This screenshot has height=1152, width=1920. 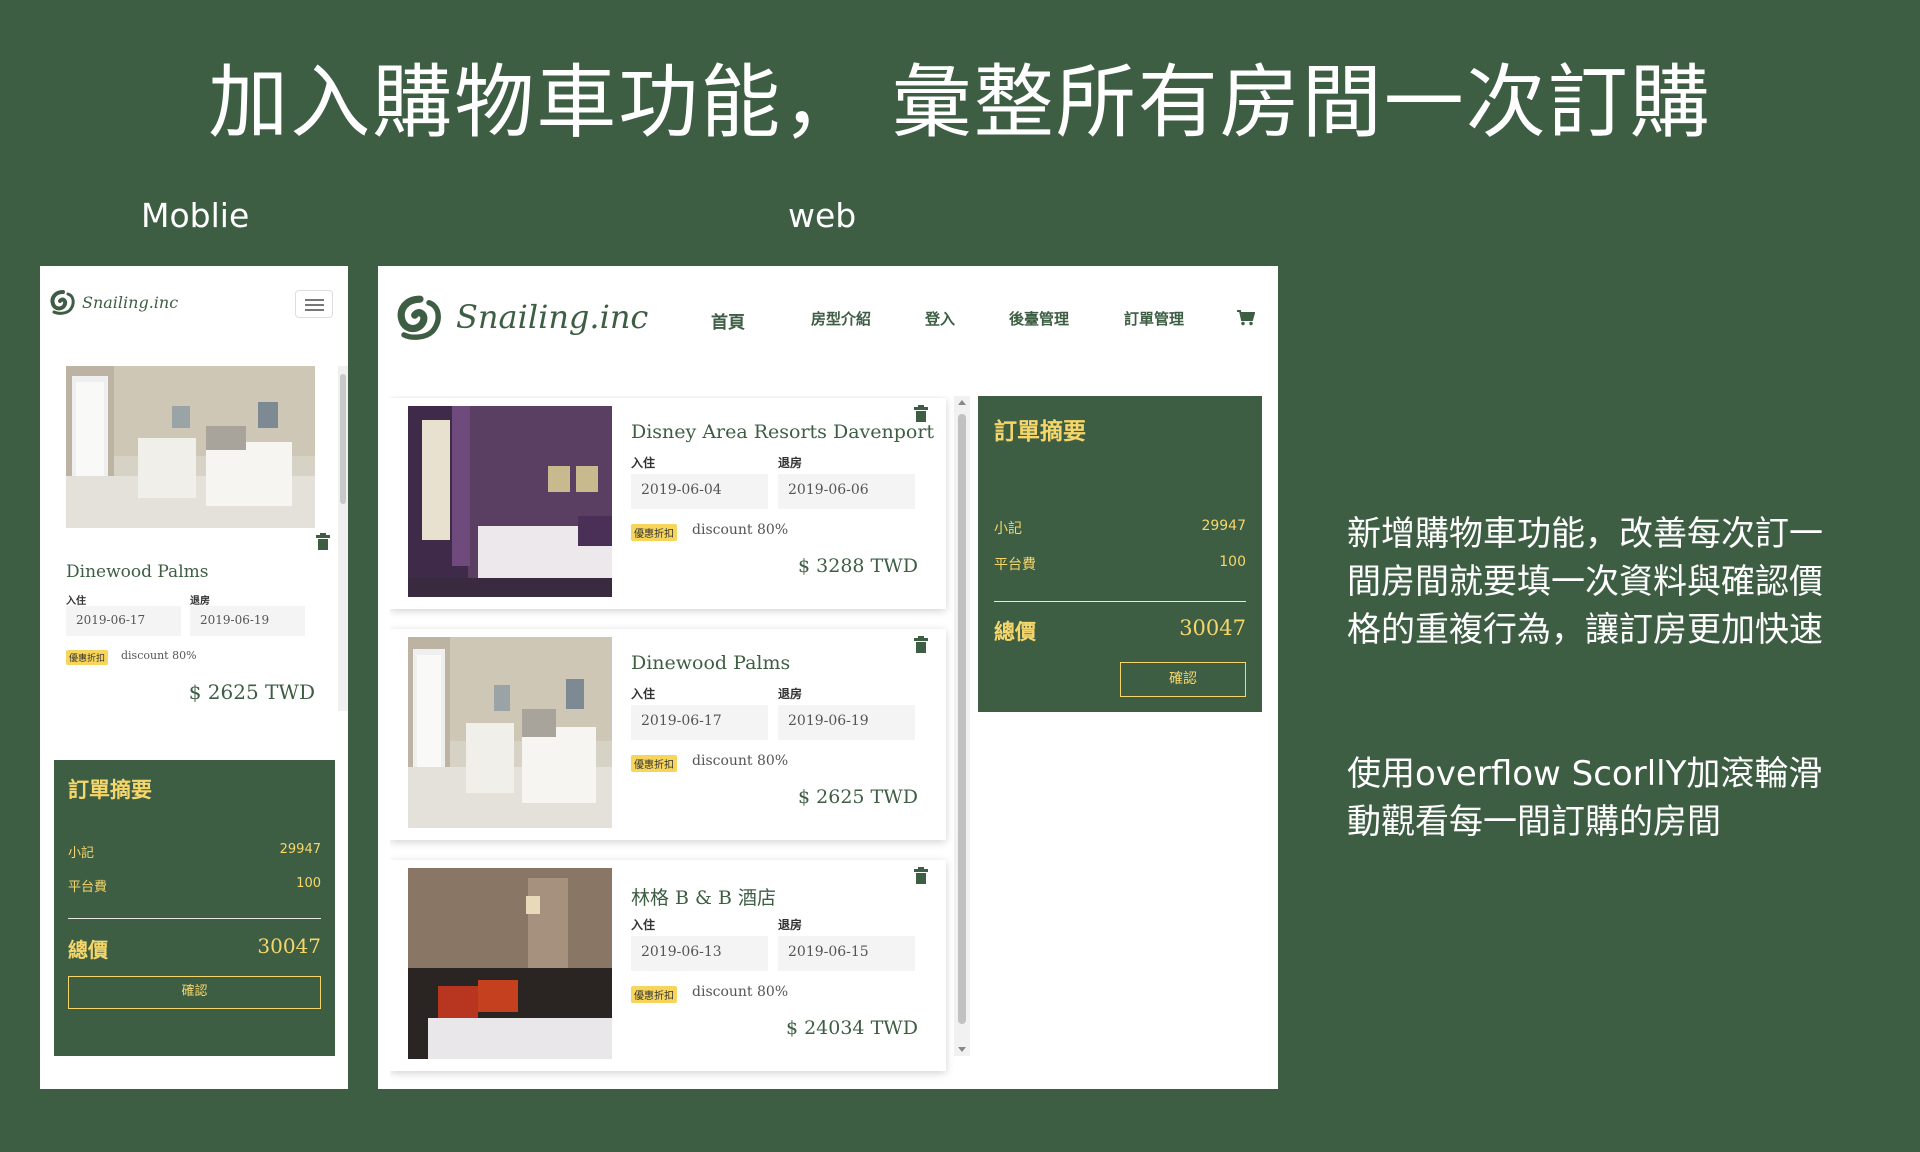 I want to click on room-photo-linge, so click(x=510, y=963).